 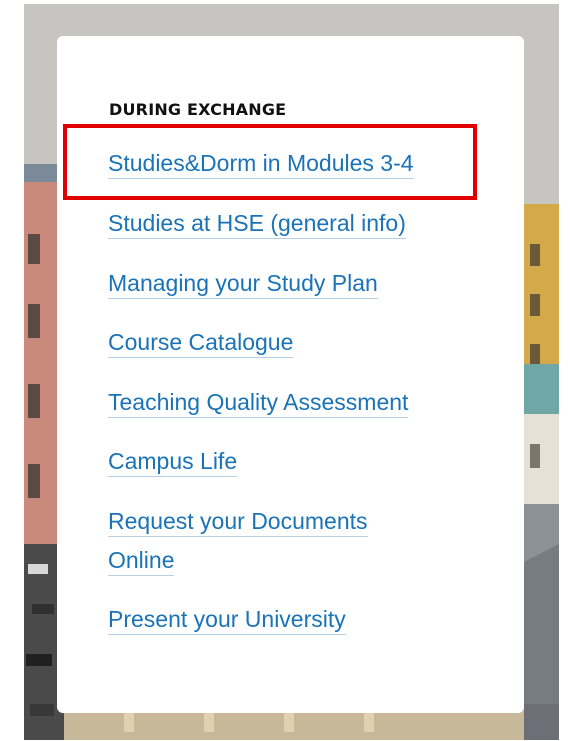 I want to click on section-heading: DURING EXCHANGE, so click(x=198, y=109).